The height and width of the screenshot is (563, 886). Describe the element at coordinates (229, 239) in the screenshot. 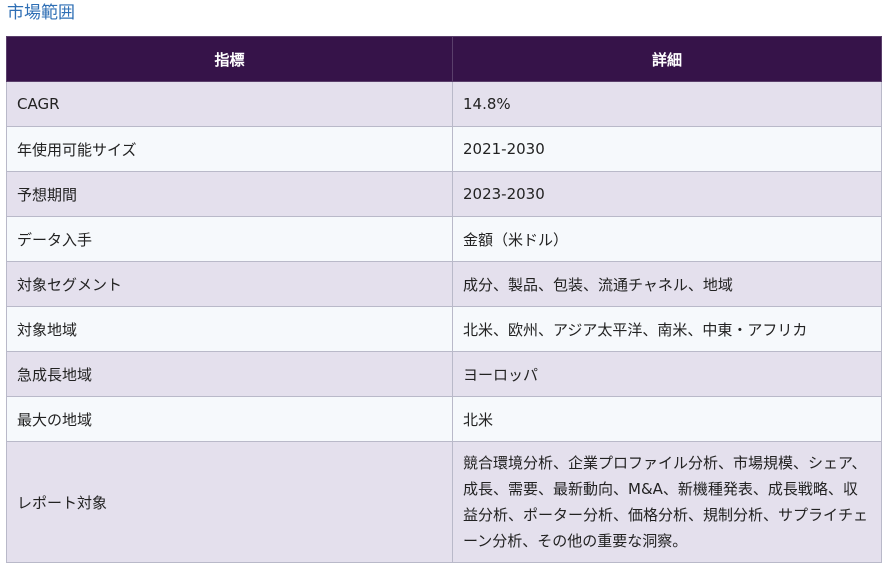

I see `metric-cell: データ入手` at that location.